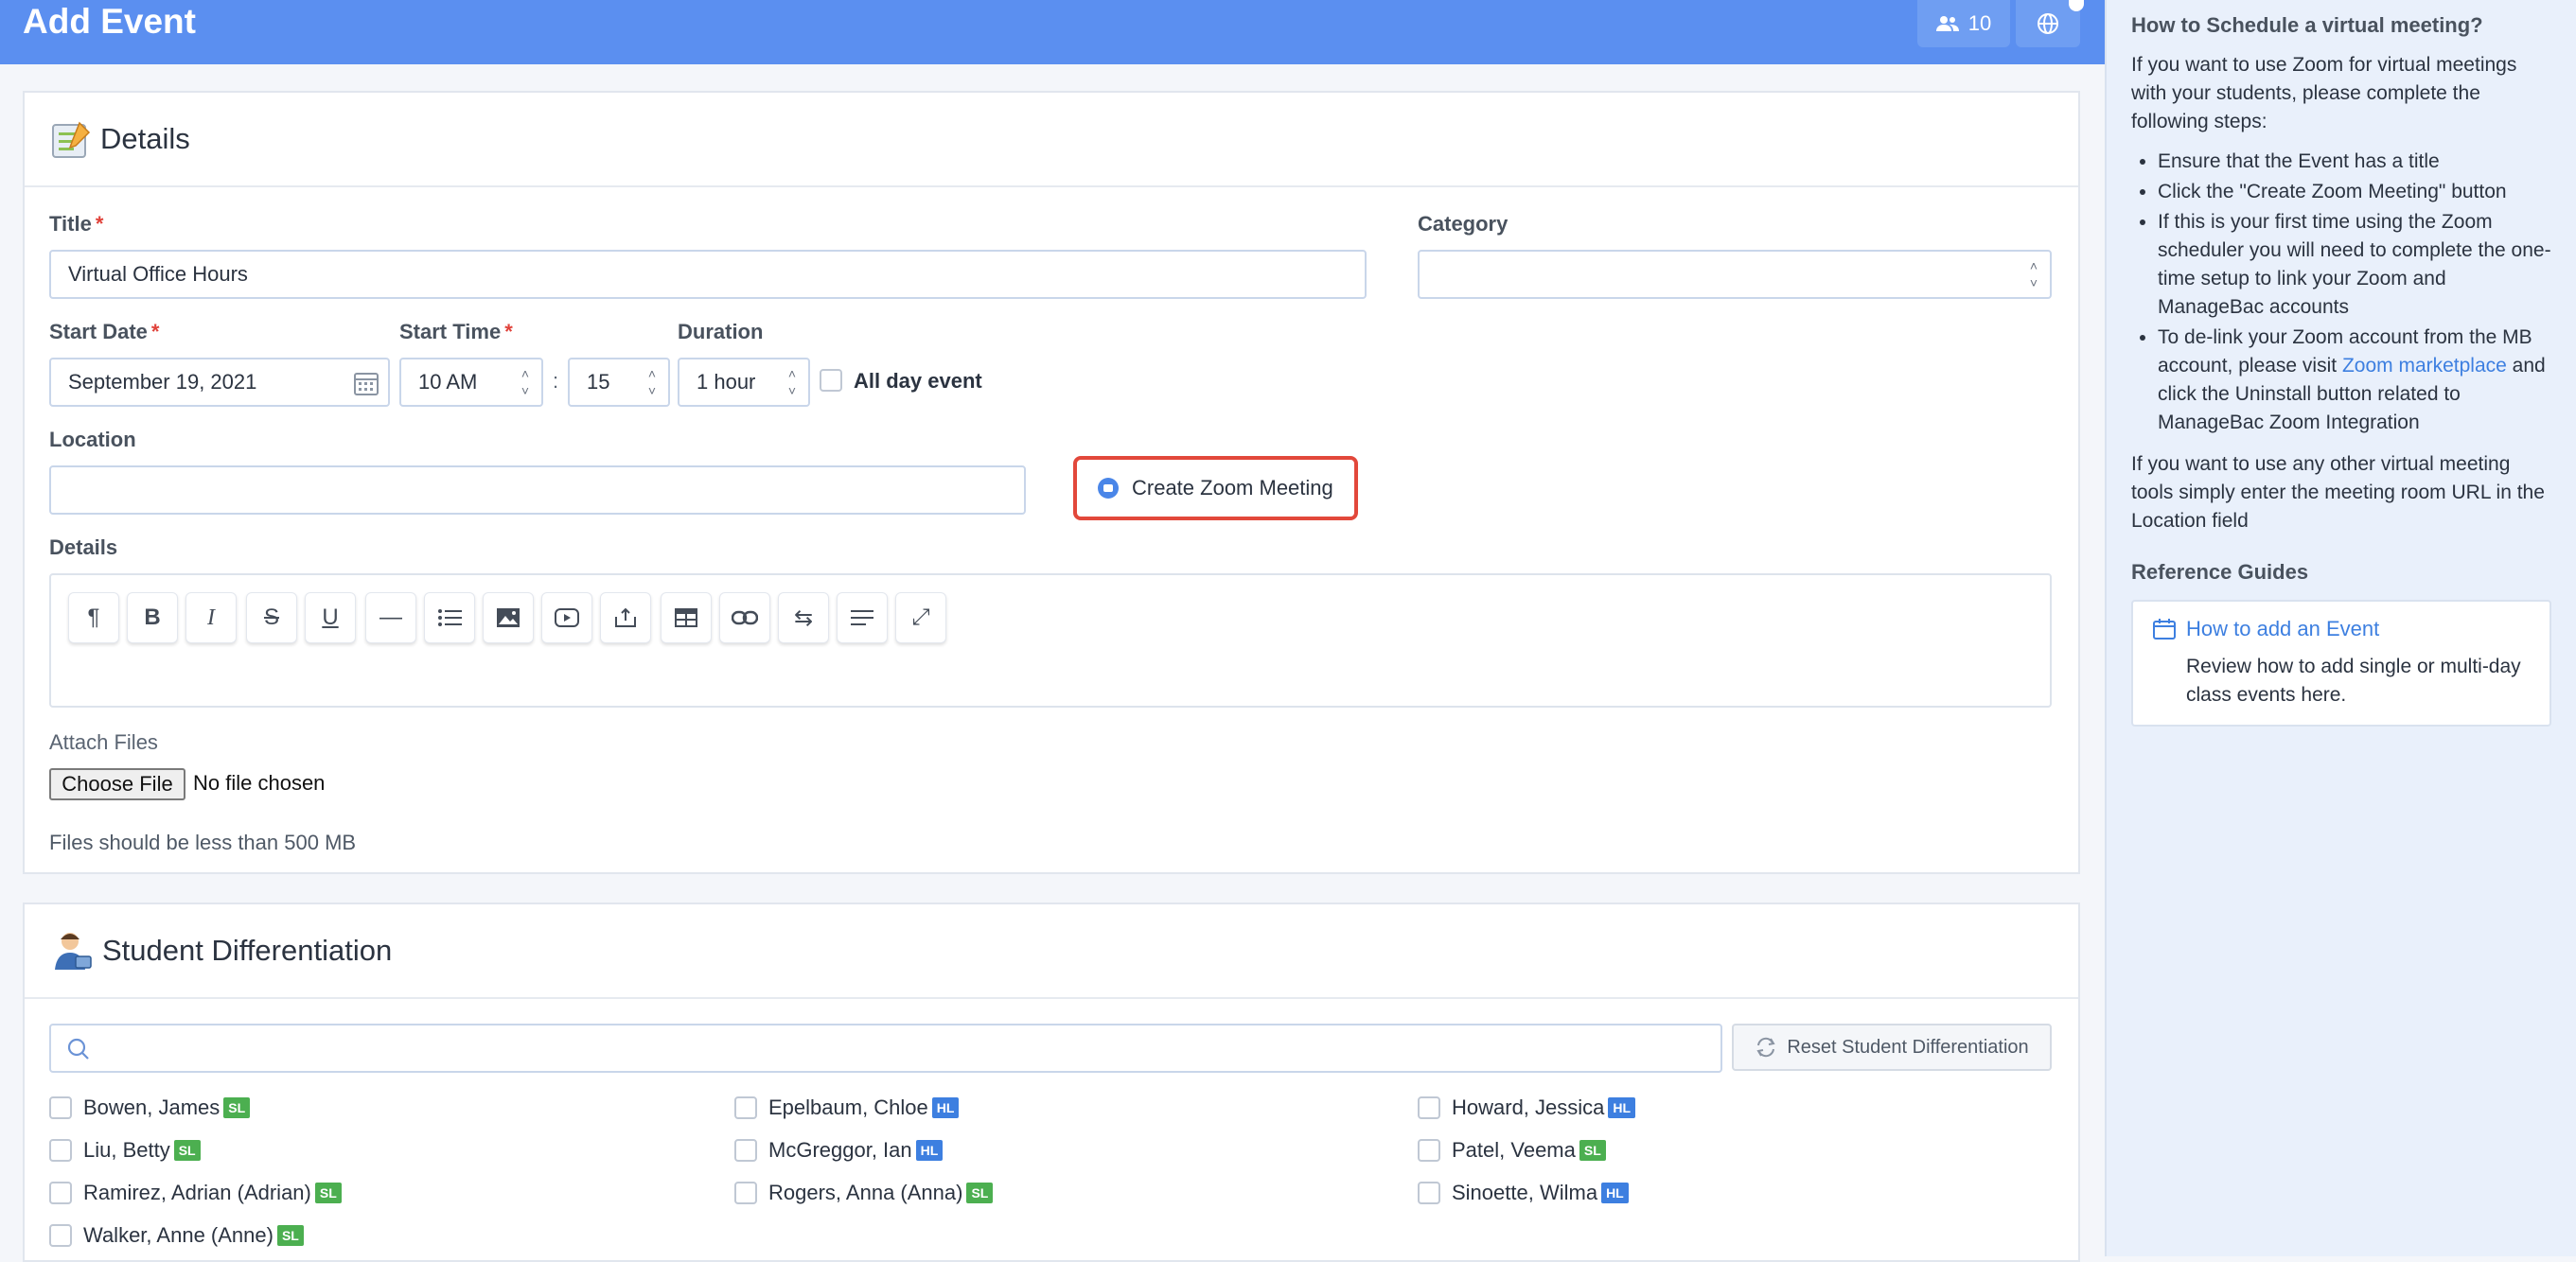 The image size is (2576, 1262). What do you see at coordinates (708, 274) in the screenshot?
I see `title-input: Virtual Office Hours` at bounding box center [708, 274].